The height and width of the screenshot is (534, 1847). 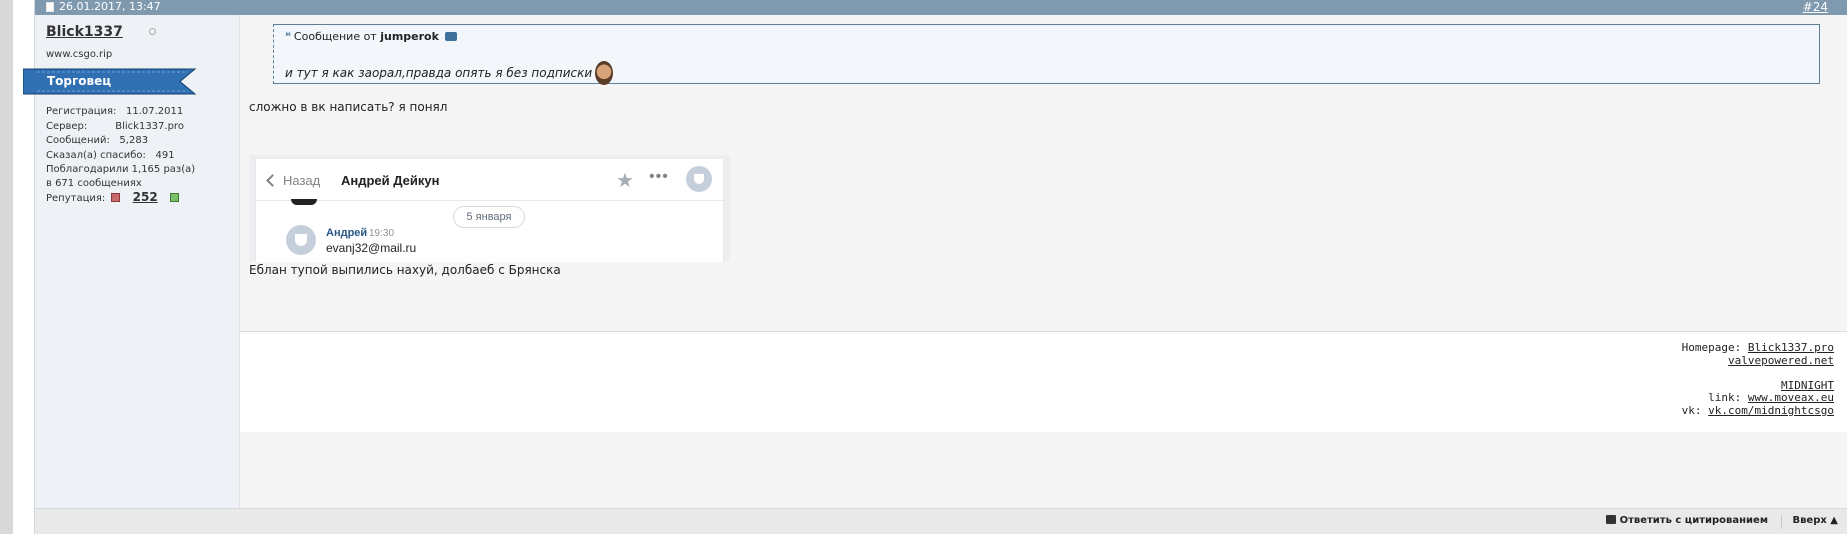 I want to click on quote-prefix: Сообщение от, so click(x=335, y=36).